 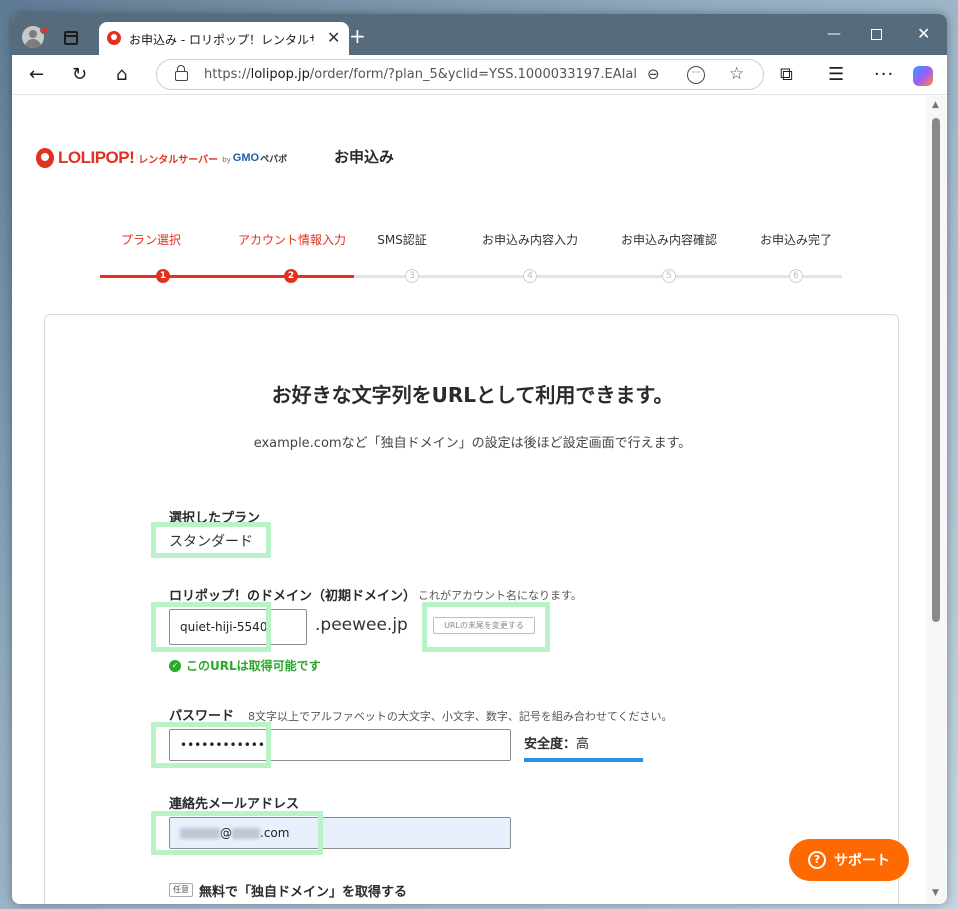 I want to click on highlight-domain, so click(x=211, y=627).